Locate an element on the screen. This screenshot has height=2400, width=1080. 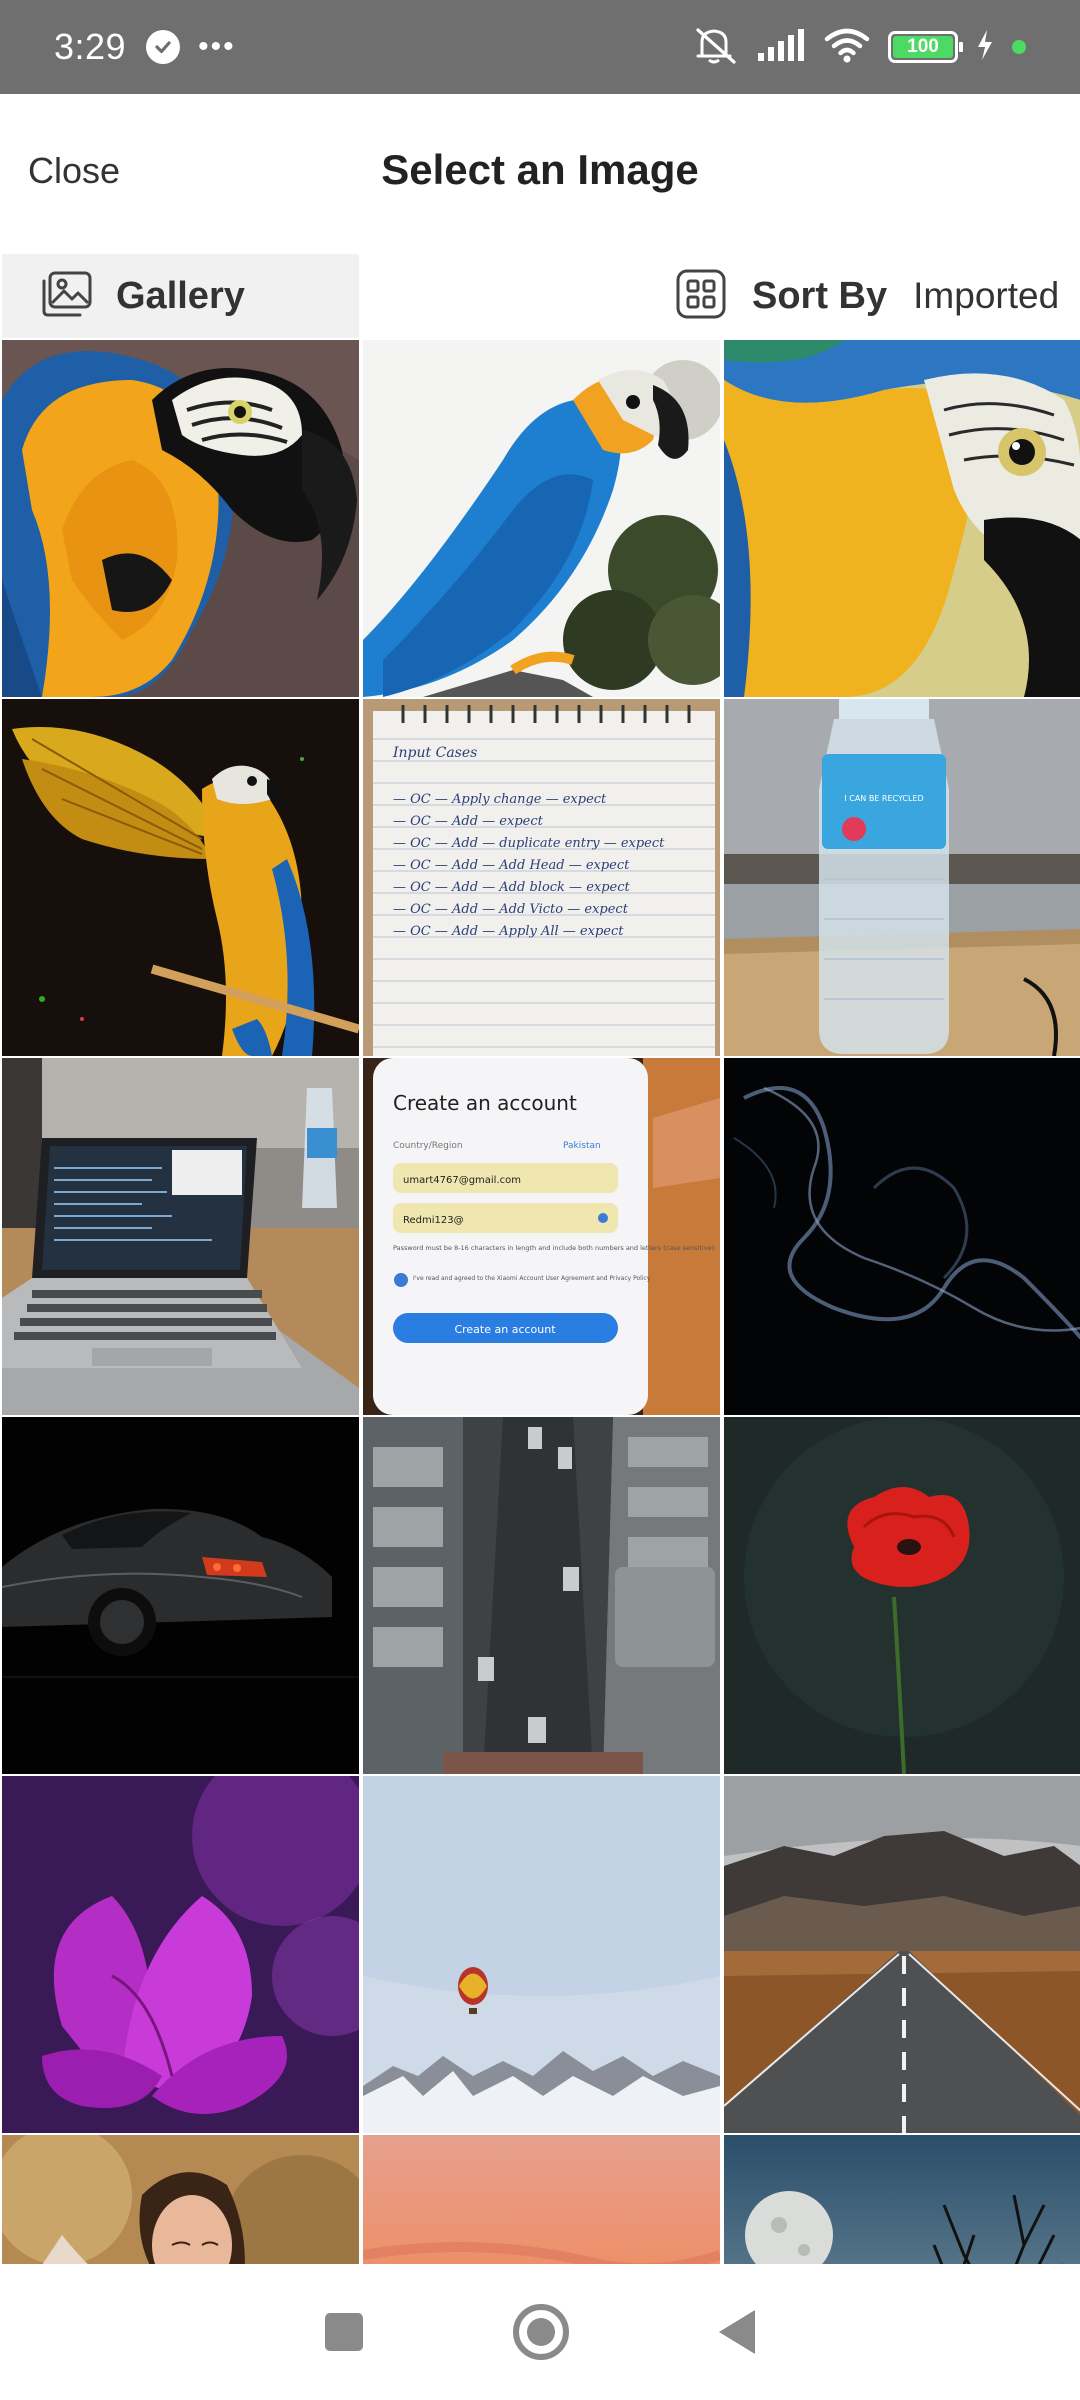
notes-line: — OC — Add — Add Victo — expect is located at coordinates (511, 909).